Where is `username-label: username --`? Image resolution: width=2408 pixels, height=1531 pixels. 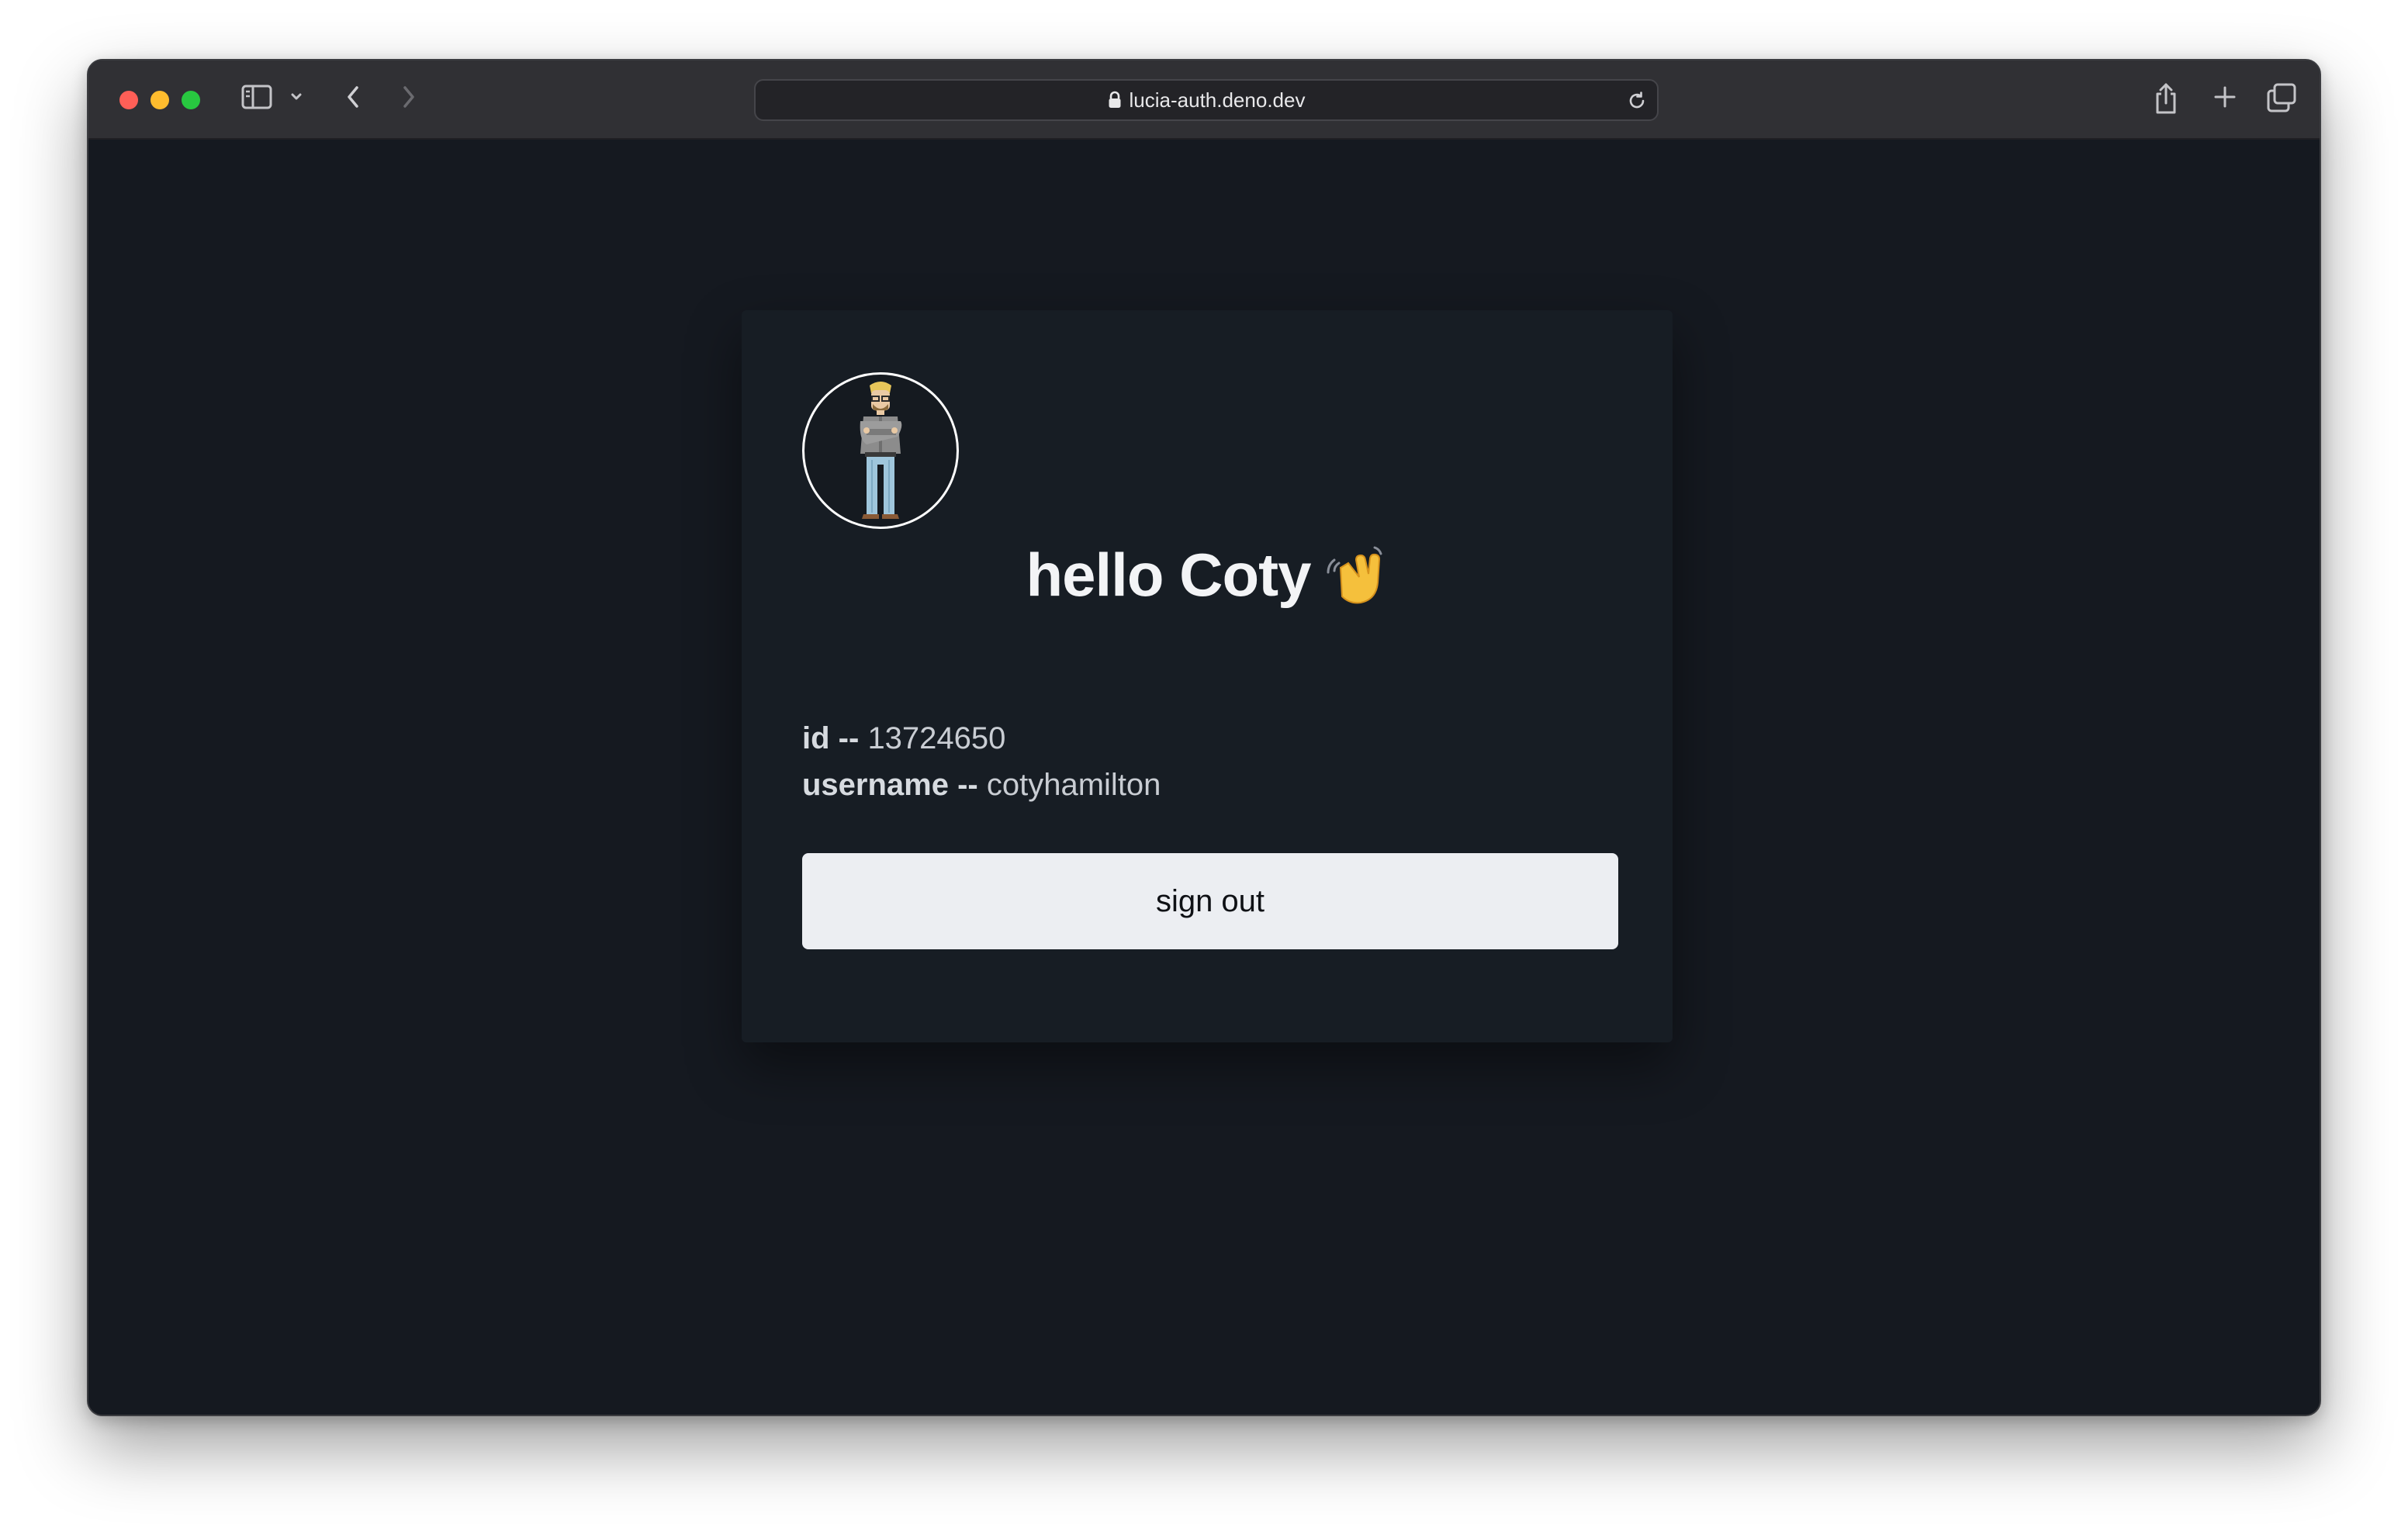
username-label: username -- is located at coordinates (890, 785).